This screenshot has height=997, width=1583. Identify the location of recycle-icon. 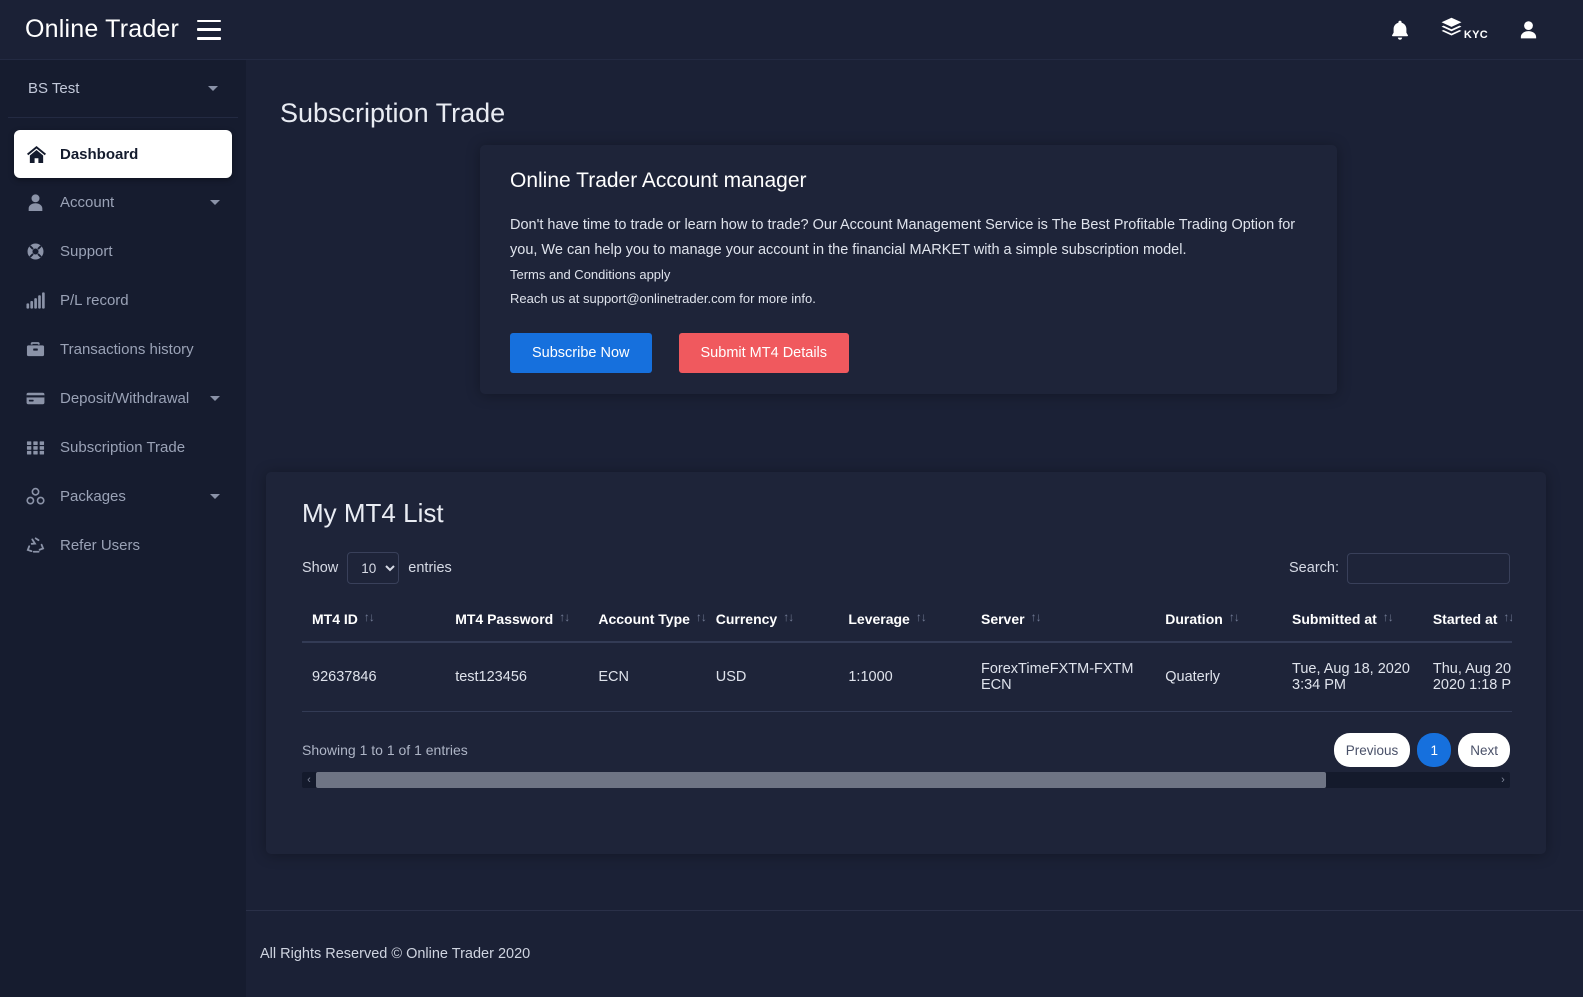
(43, 545).